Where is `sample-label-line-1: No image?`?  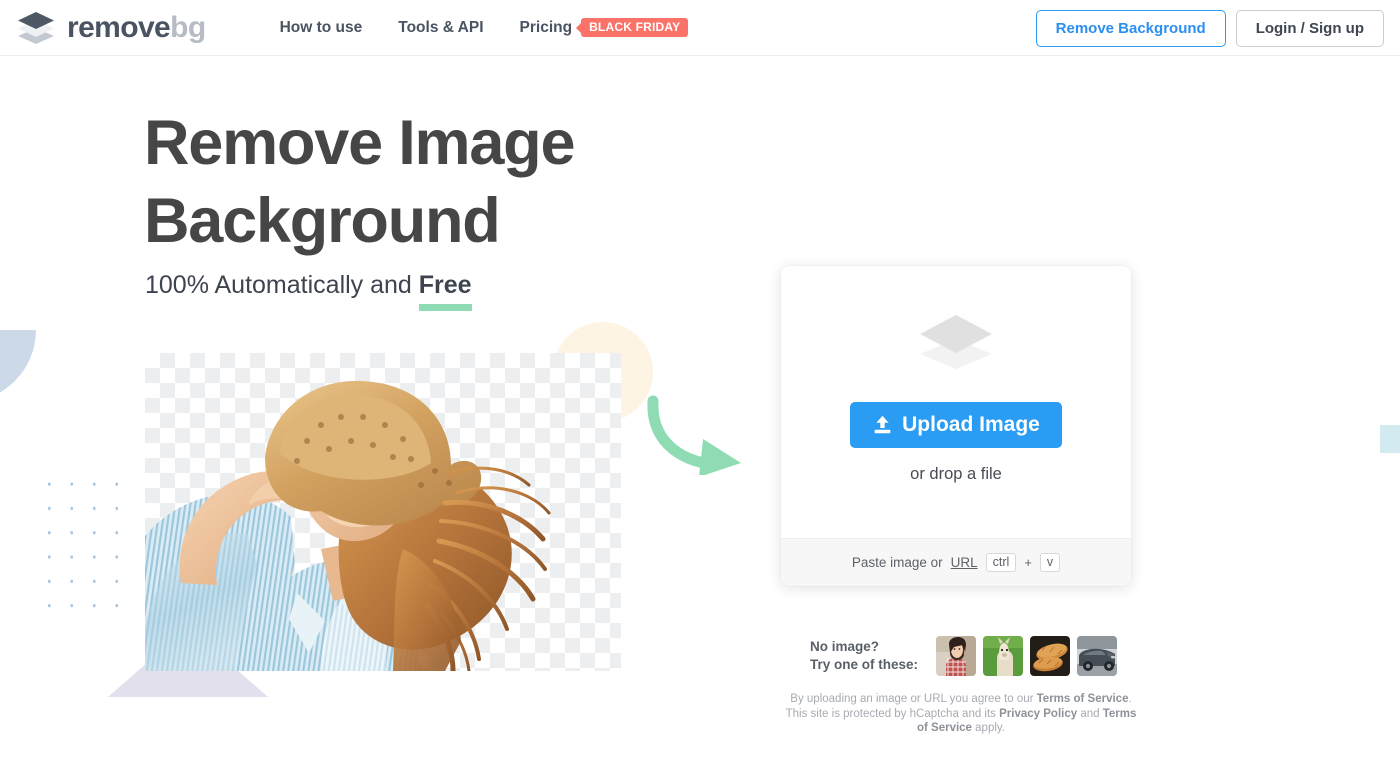 sample-label-line-1: No image? is located at coordinates (845, 646).